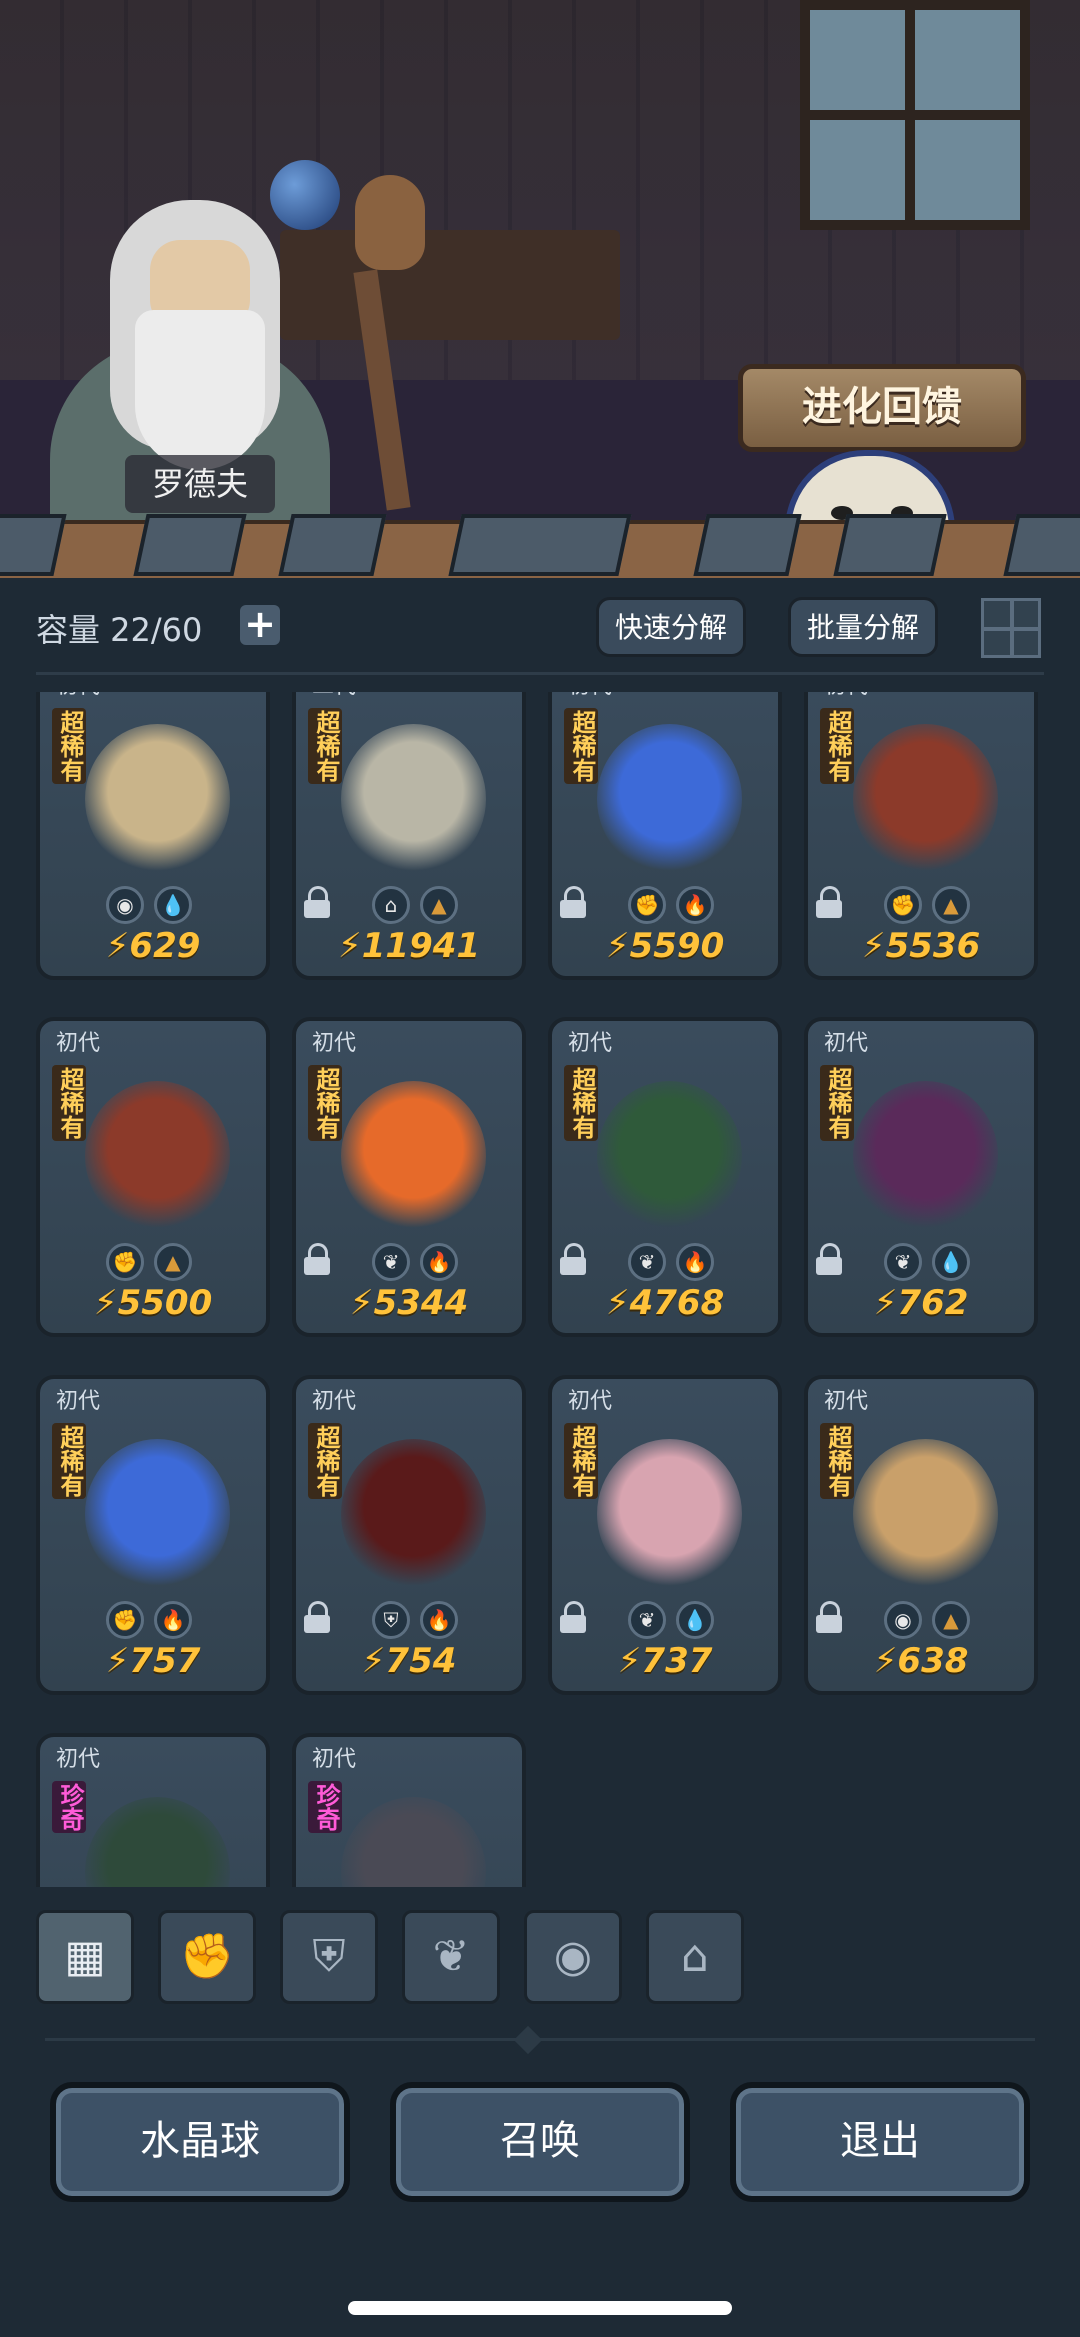 The height and width of the screenshot is (2337, 1080). What do you see at coordinates (540, 673) in the screenshot?
I see `toolbar-divider` at bounding box center [540, 673].